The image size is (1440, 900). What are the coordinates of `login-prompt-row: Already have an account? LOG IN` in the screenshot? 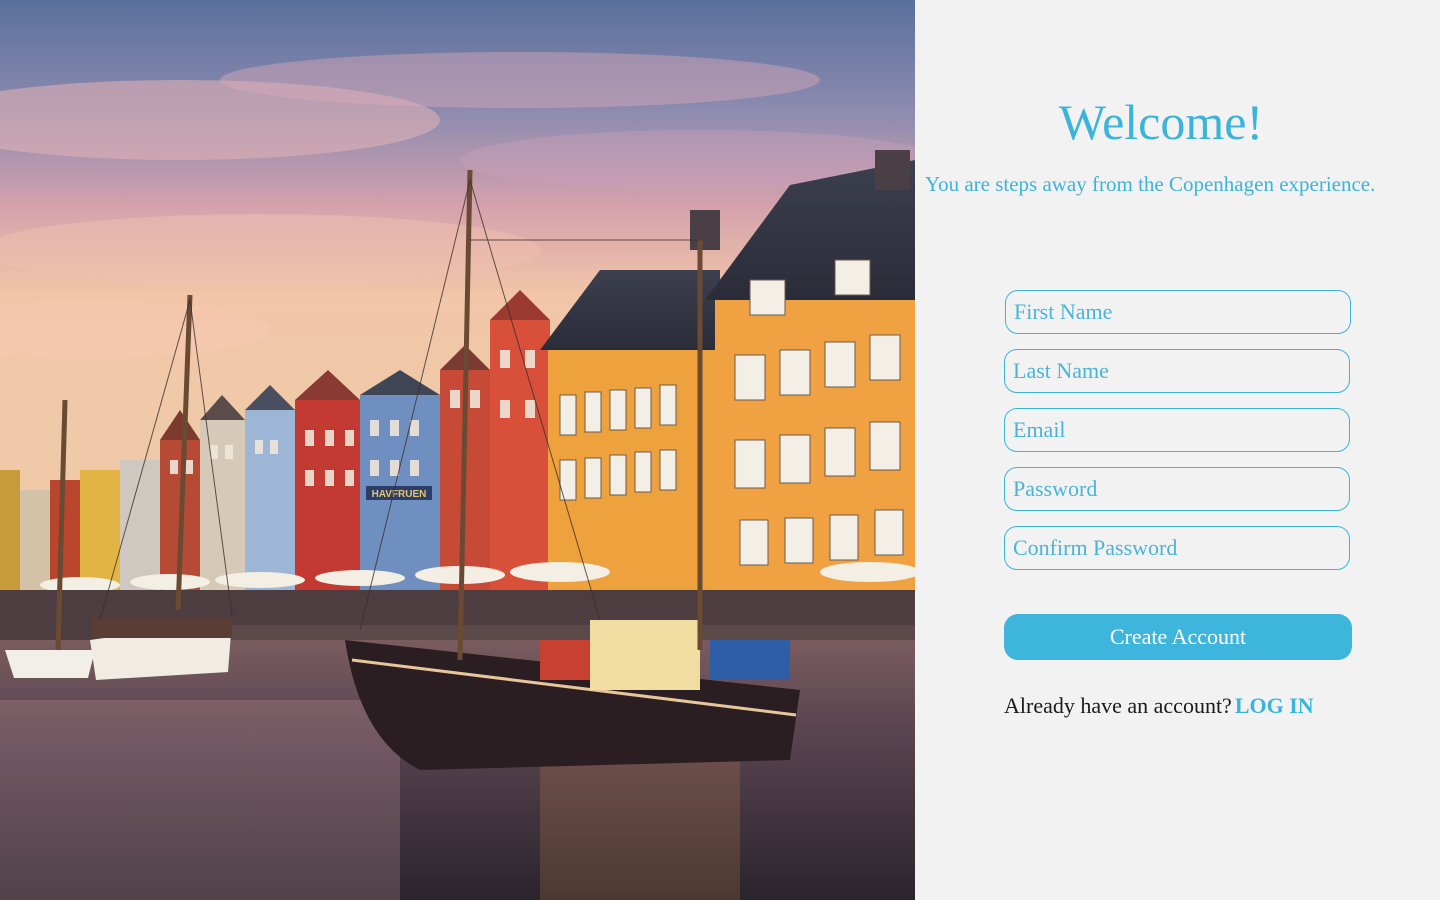 It's located at (1159, 706).